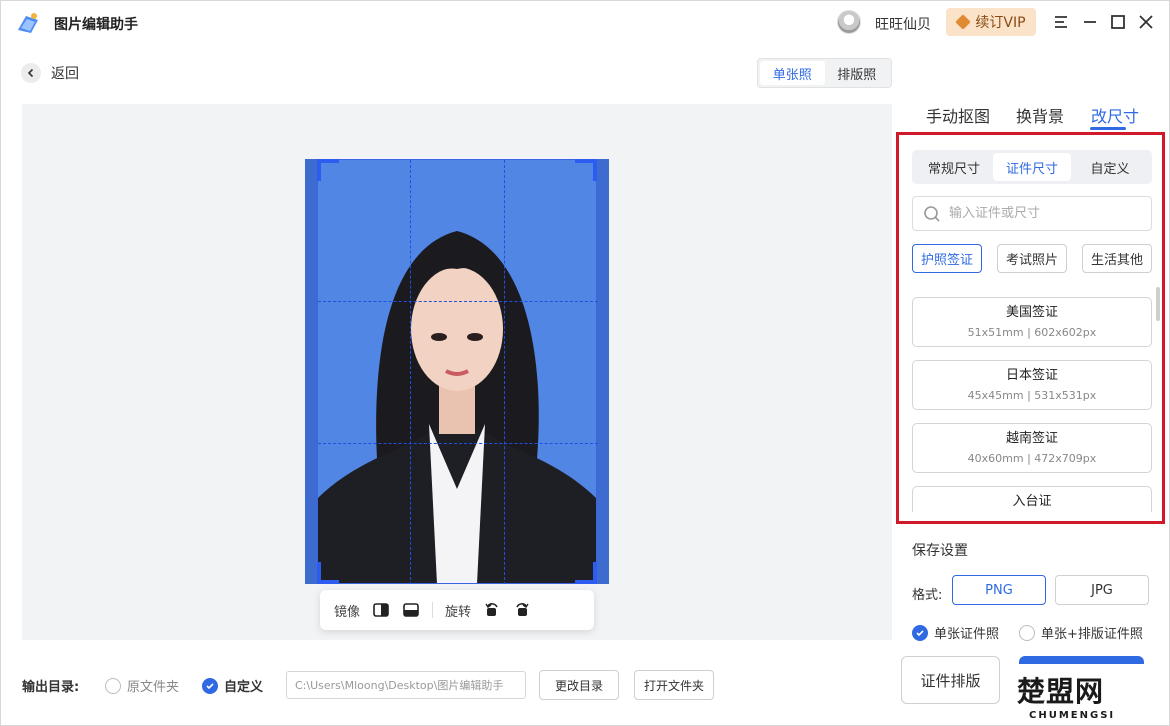 The image size is (1170, 726). What do you see at coordinates (1072, 715) in the screenshot?
I see `watermark-subtext: CHUMENGSI` at bounding box center [1072, 715].